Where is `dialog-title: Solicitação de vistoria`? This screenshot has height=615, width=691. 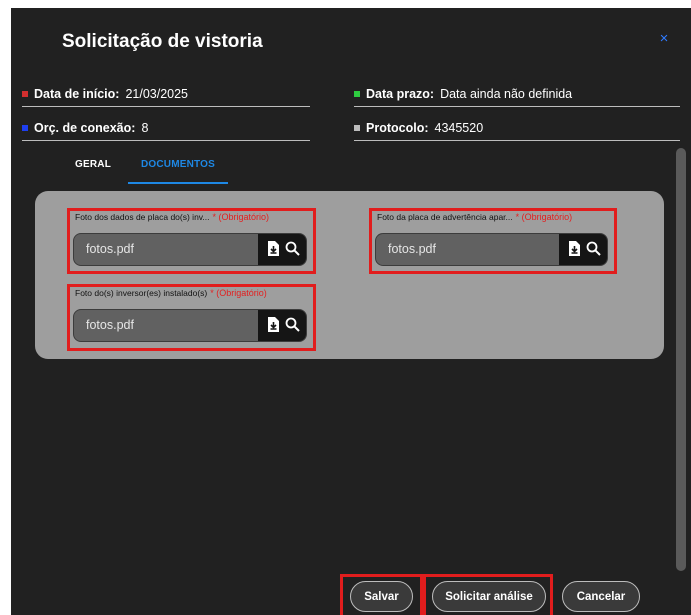
dialog-title: Solicitação de vistoria is located at coordinates (162, 41).